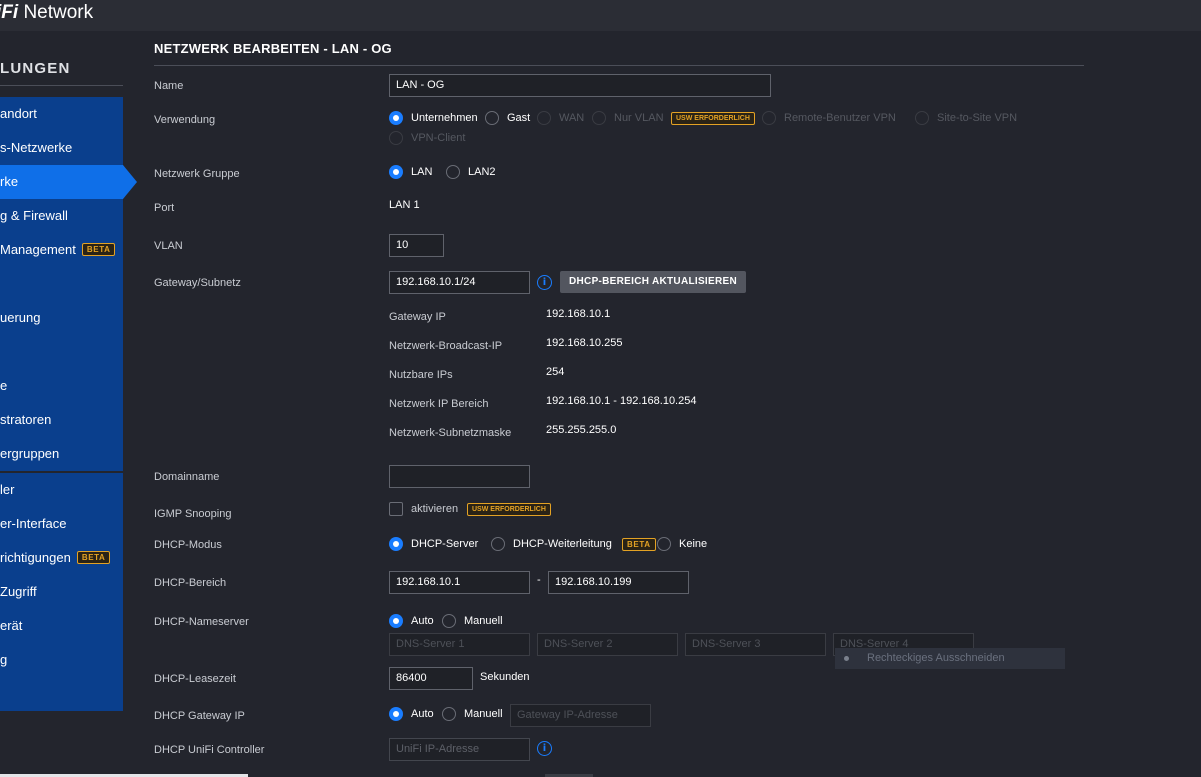 The width and height of the screenshot is (1201, 777). I want to click on snip-tooltip: Rechteckiges Ausschneiden, so click(950, 658).